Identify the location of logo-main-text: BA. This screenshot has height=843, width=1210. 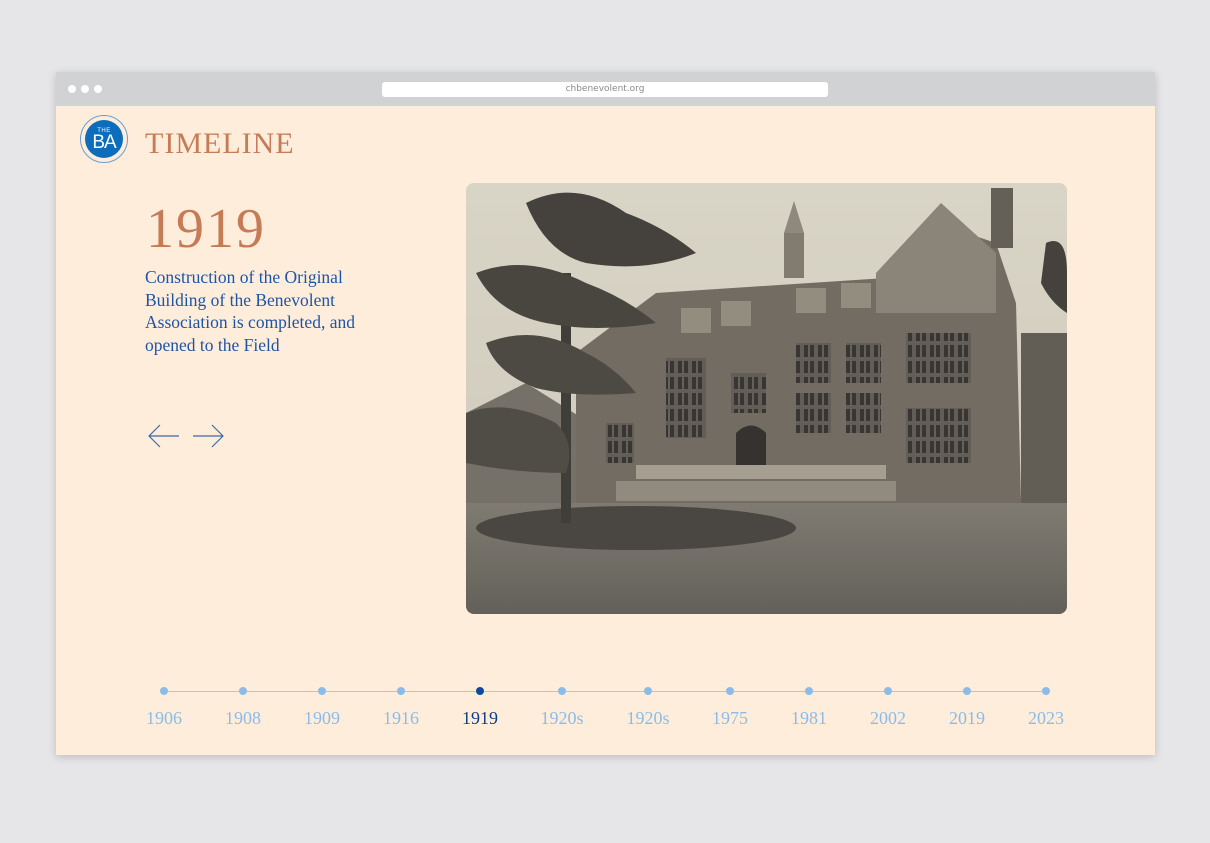
(104, 142).